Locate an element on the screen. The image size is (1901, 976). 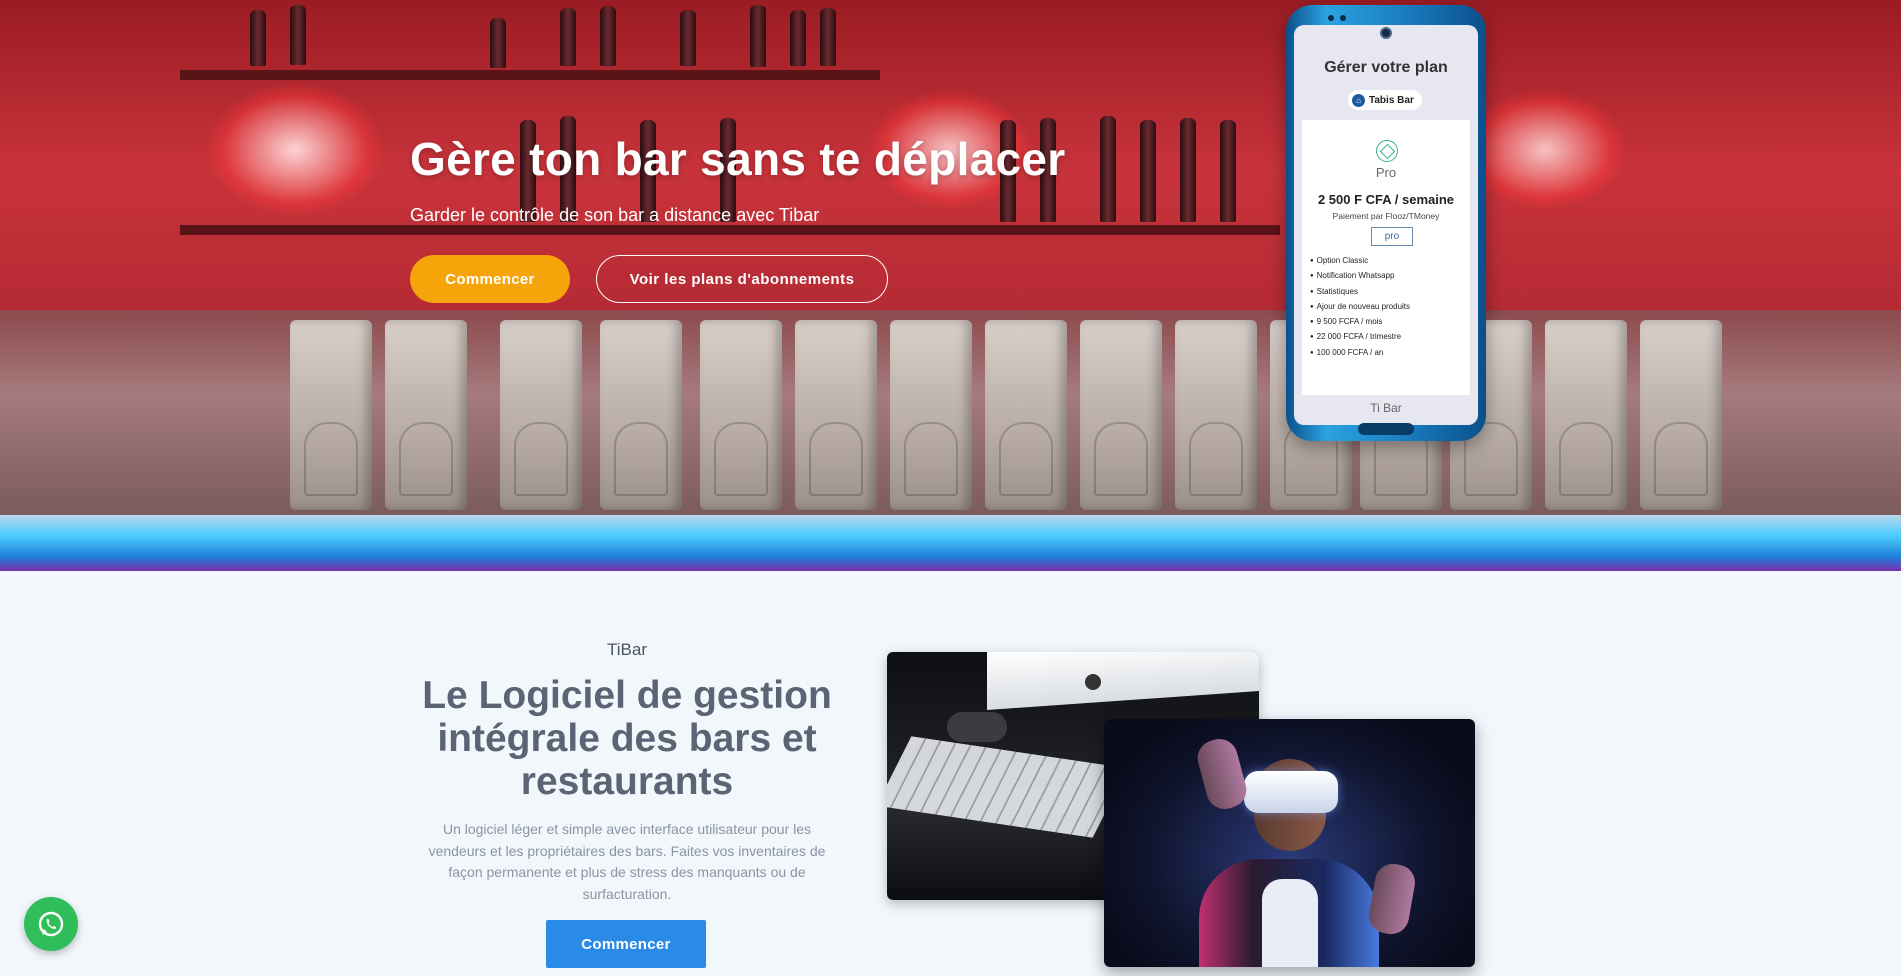
vr-headset is located at coordinates (1291, 792).